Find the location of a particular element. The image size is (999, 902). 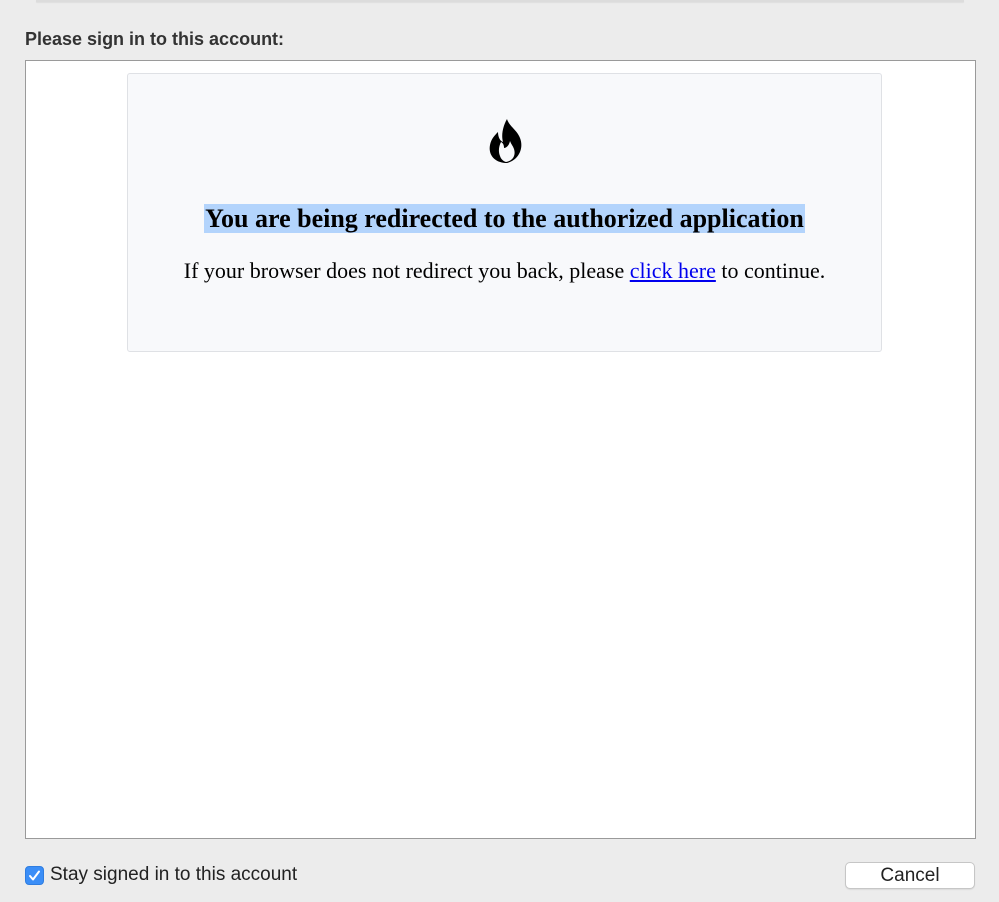

stay-signed-in-checkbox is located at coordinates (34, 875).